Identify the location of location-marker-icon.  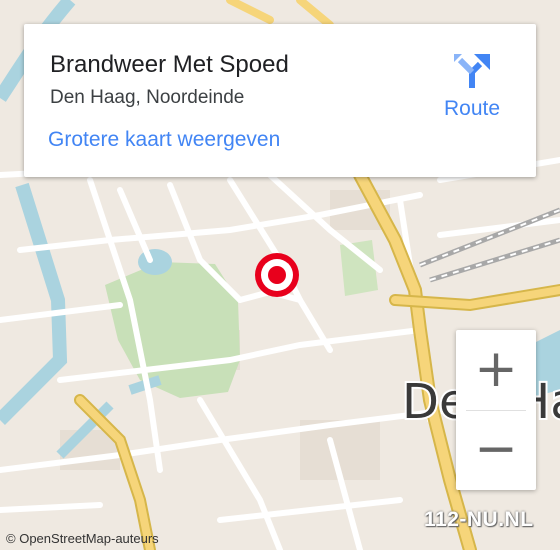
(277, 275).